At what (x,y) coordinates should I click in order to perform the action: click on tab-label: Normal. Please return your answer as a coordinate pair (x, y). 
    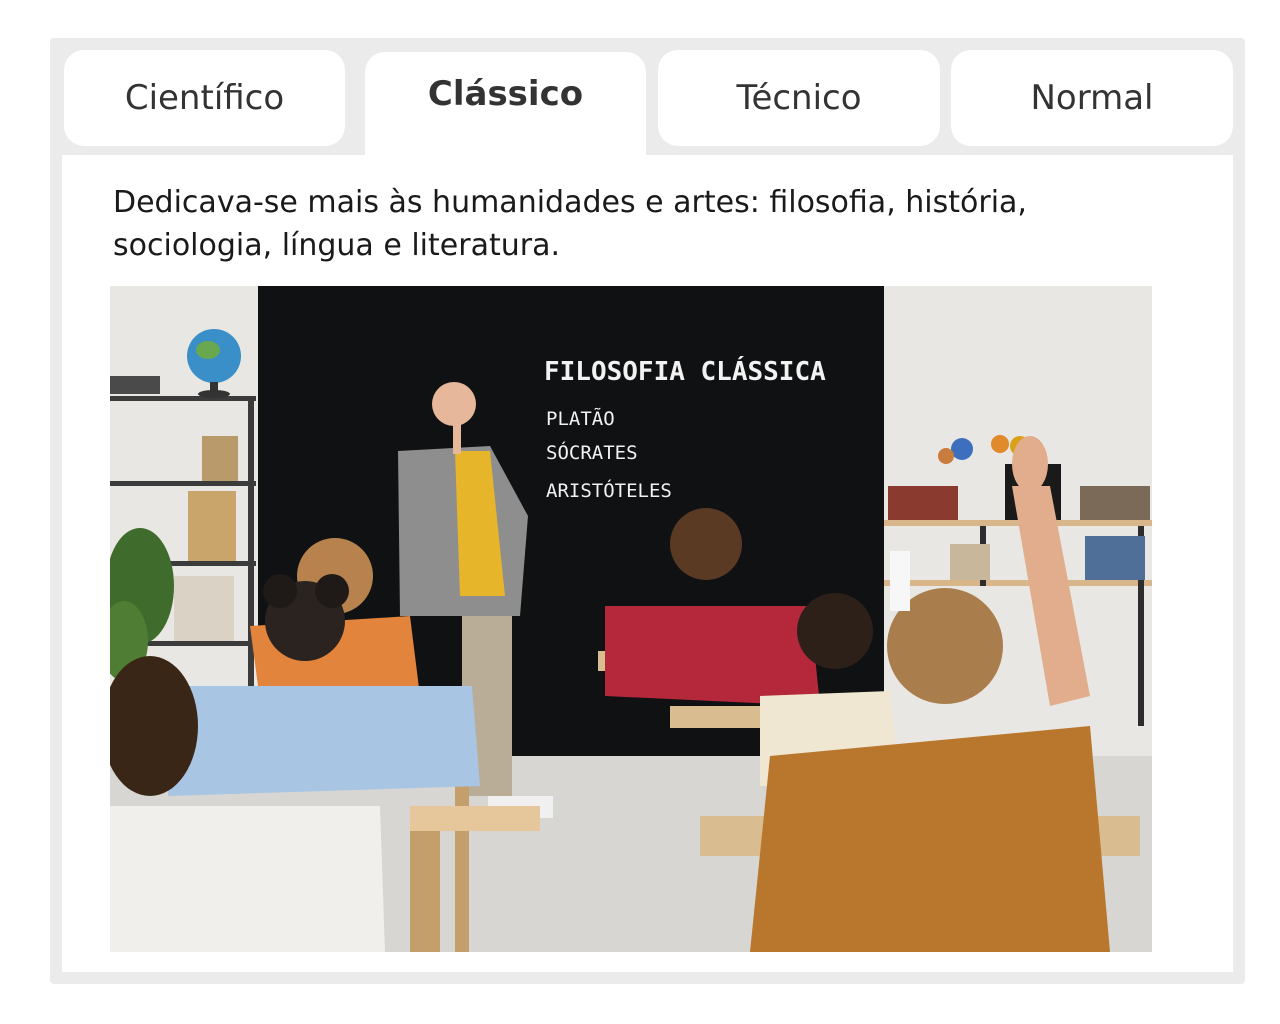
    Looking at the image, I should click on (1092, 98).